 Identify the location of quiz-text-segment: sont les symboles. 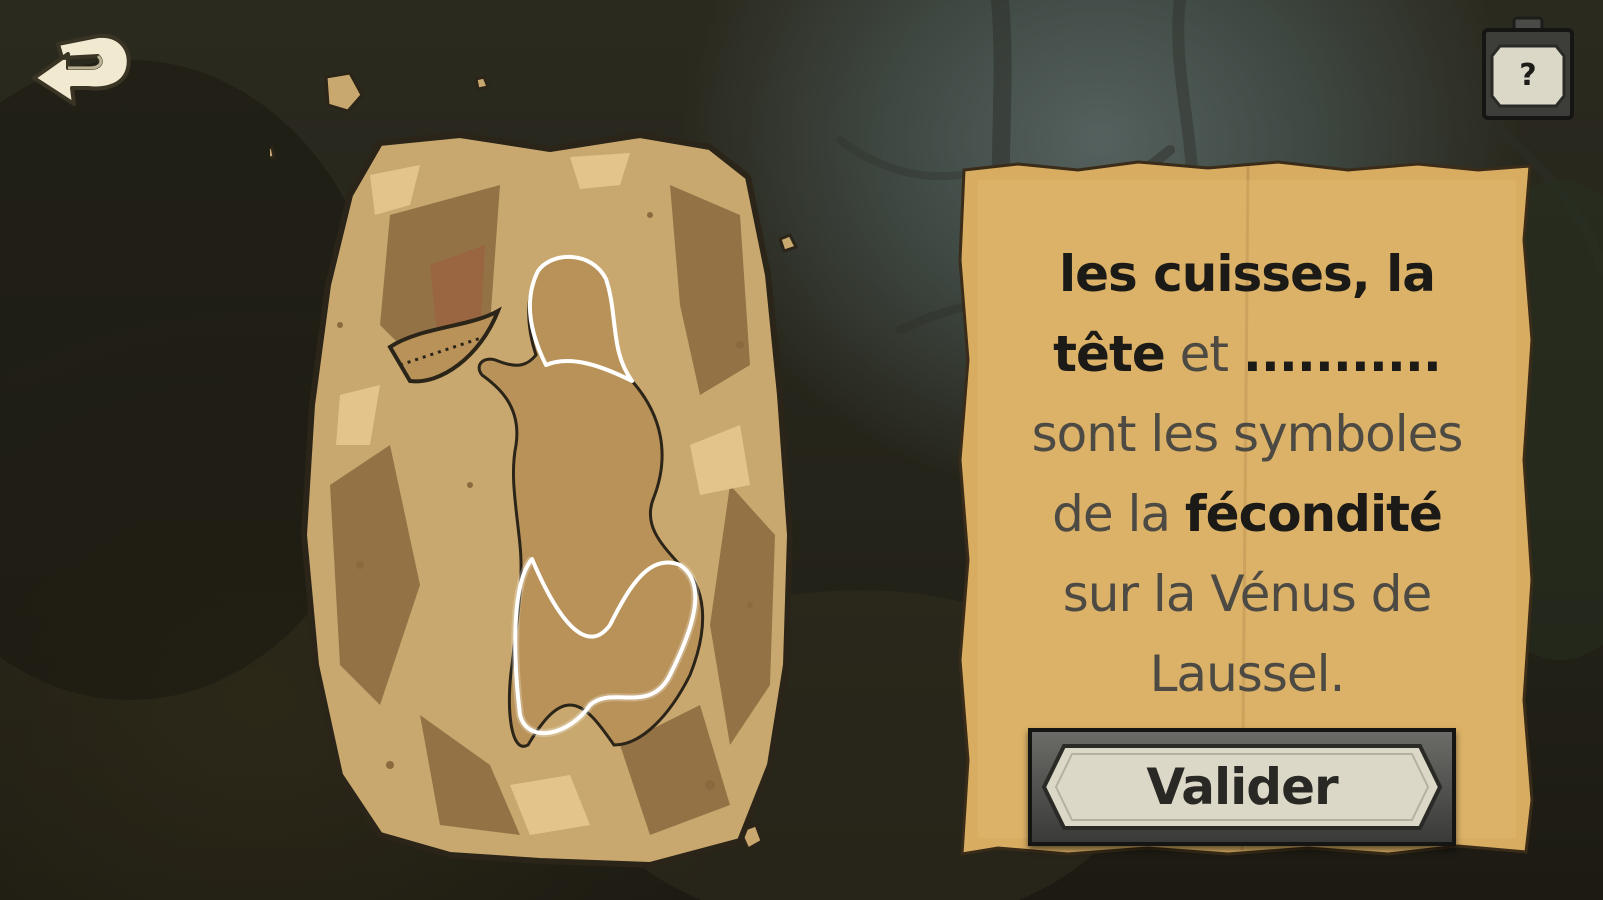
(1247, 434).